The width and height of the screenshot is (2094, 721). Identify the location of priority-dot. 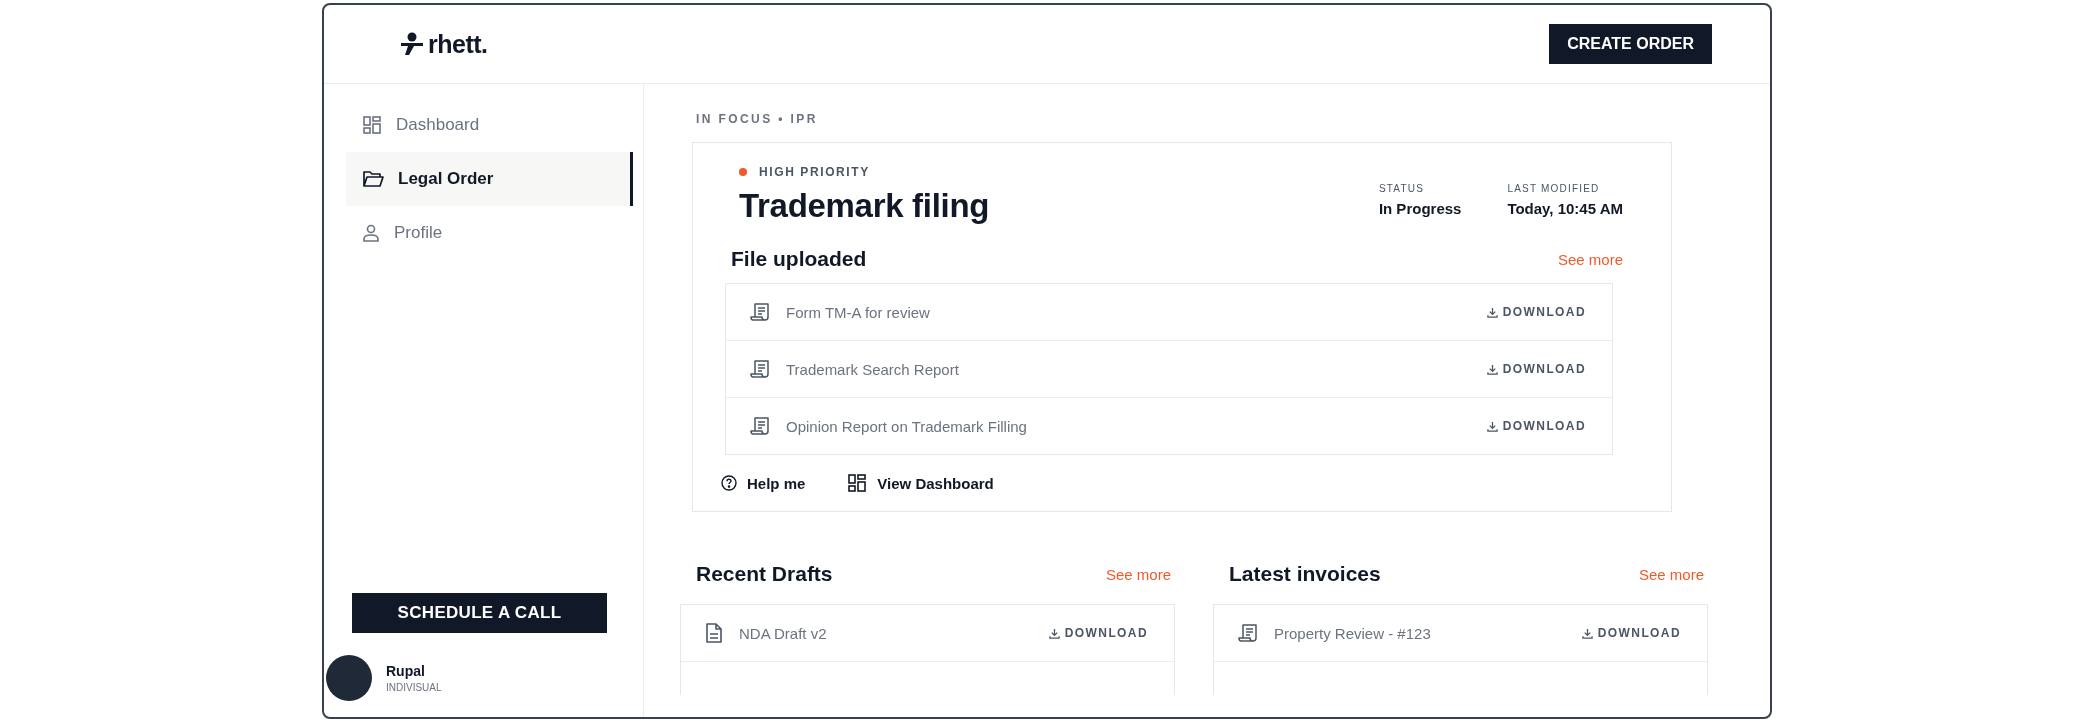
(743, 172).